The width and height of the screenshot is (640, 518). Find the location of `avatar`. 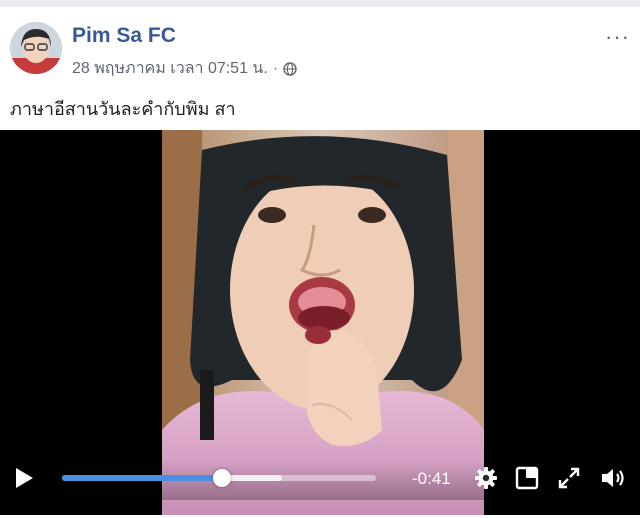

avatar is located at coordinates (36, 48).